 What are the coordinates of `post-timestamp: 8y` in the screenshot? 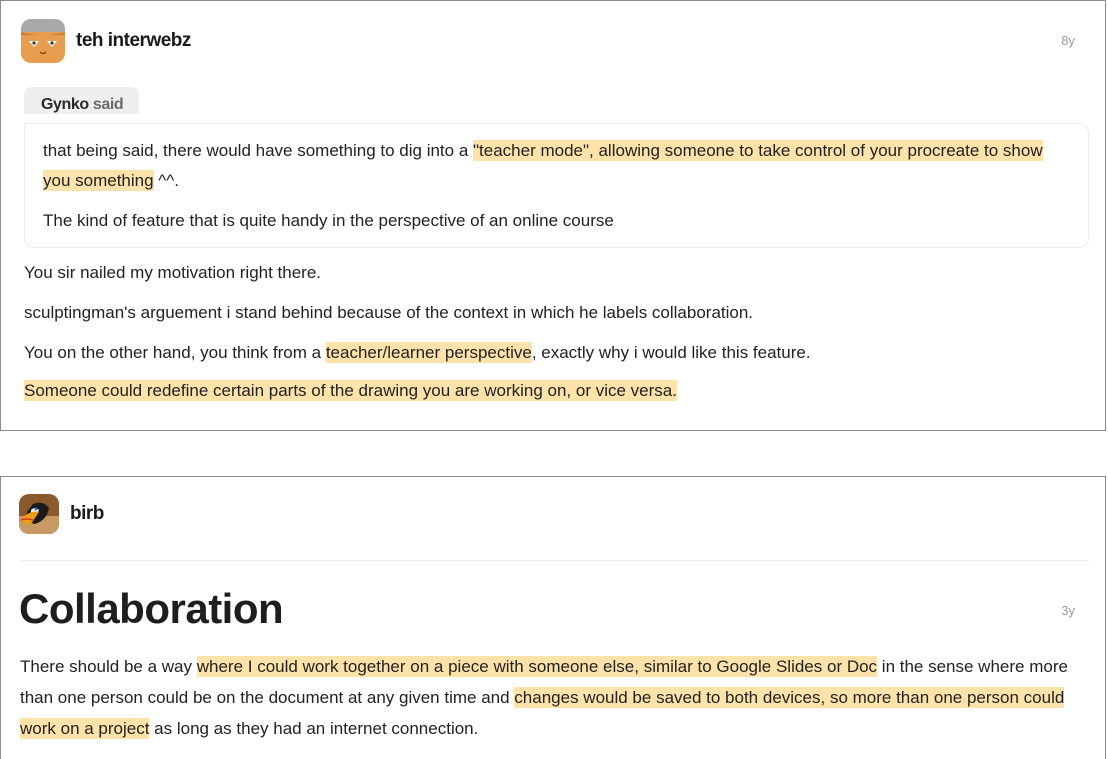 It's located at (1068, 40).